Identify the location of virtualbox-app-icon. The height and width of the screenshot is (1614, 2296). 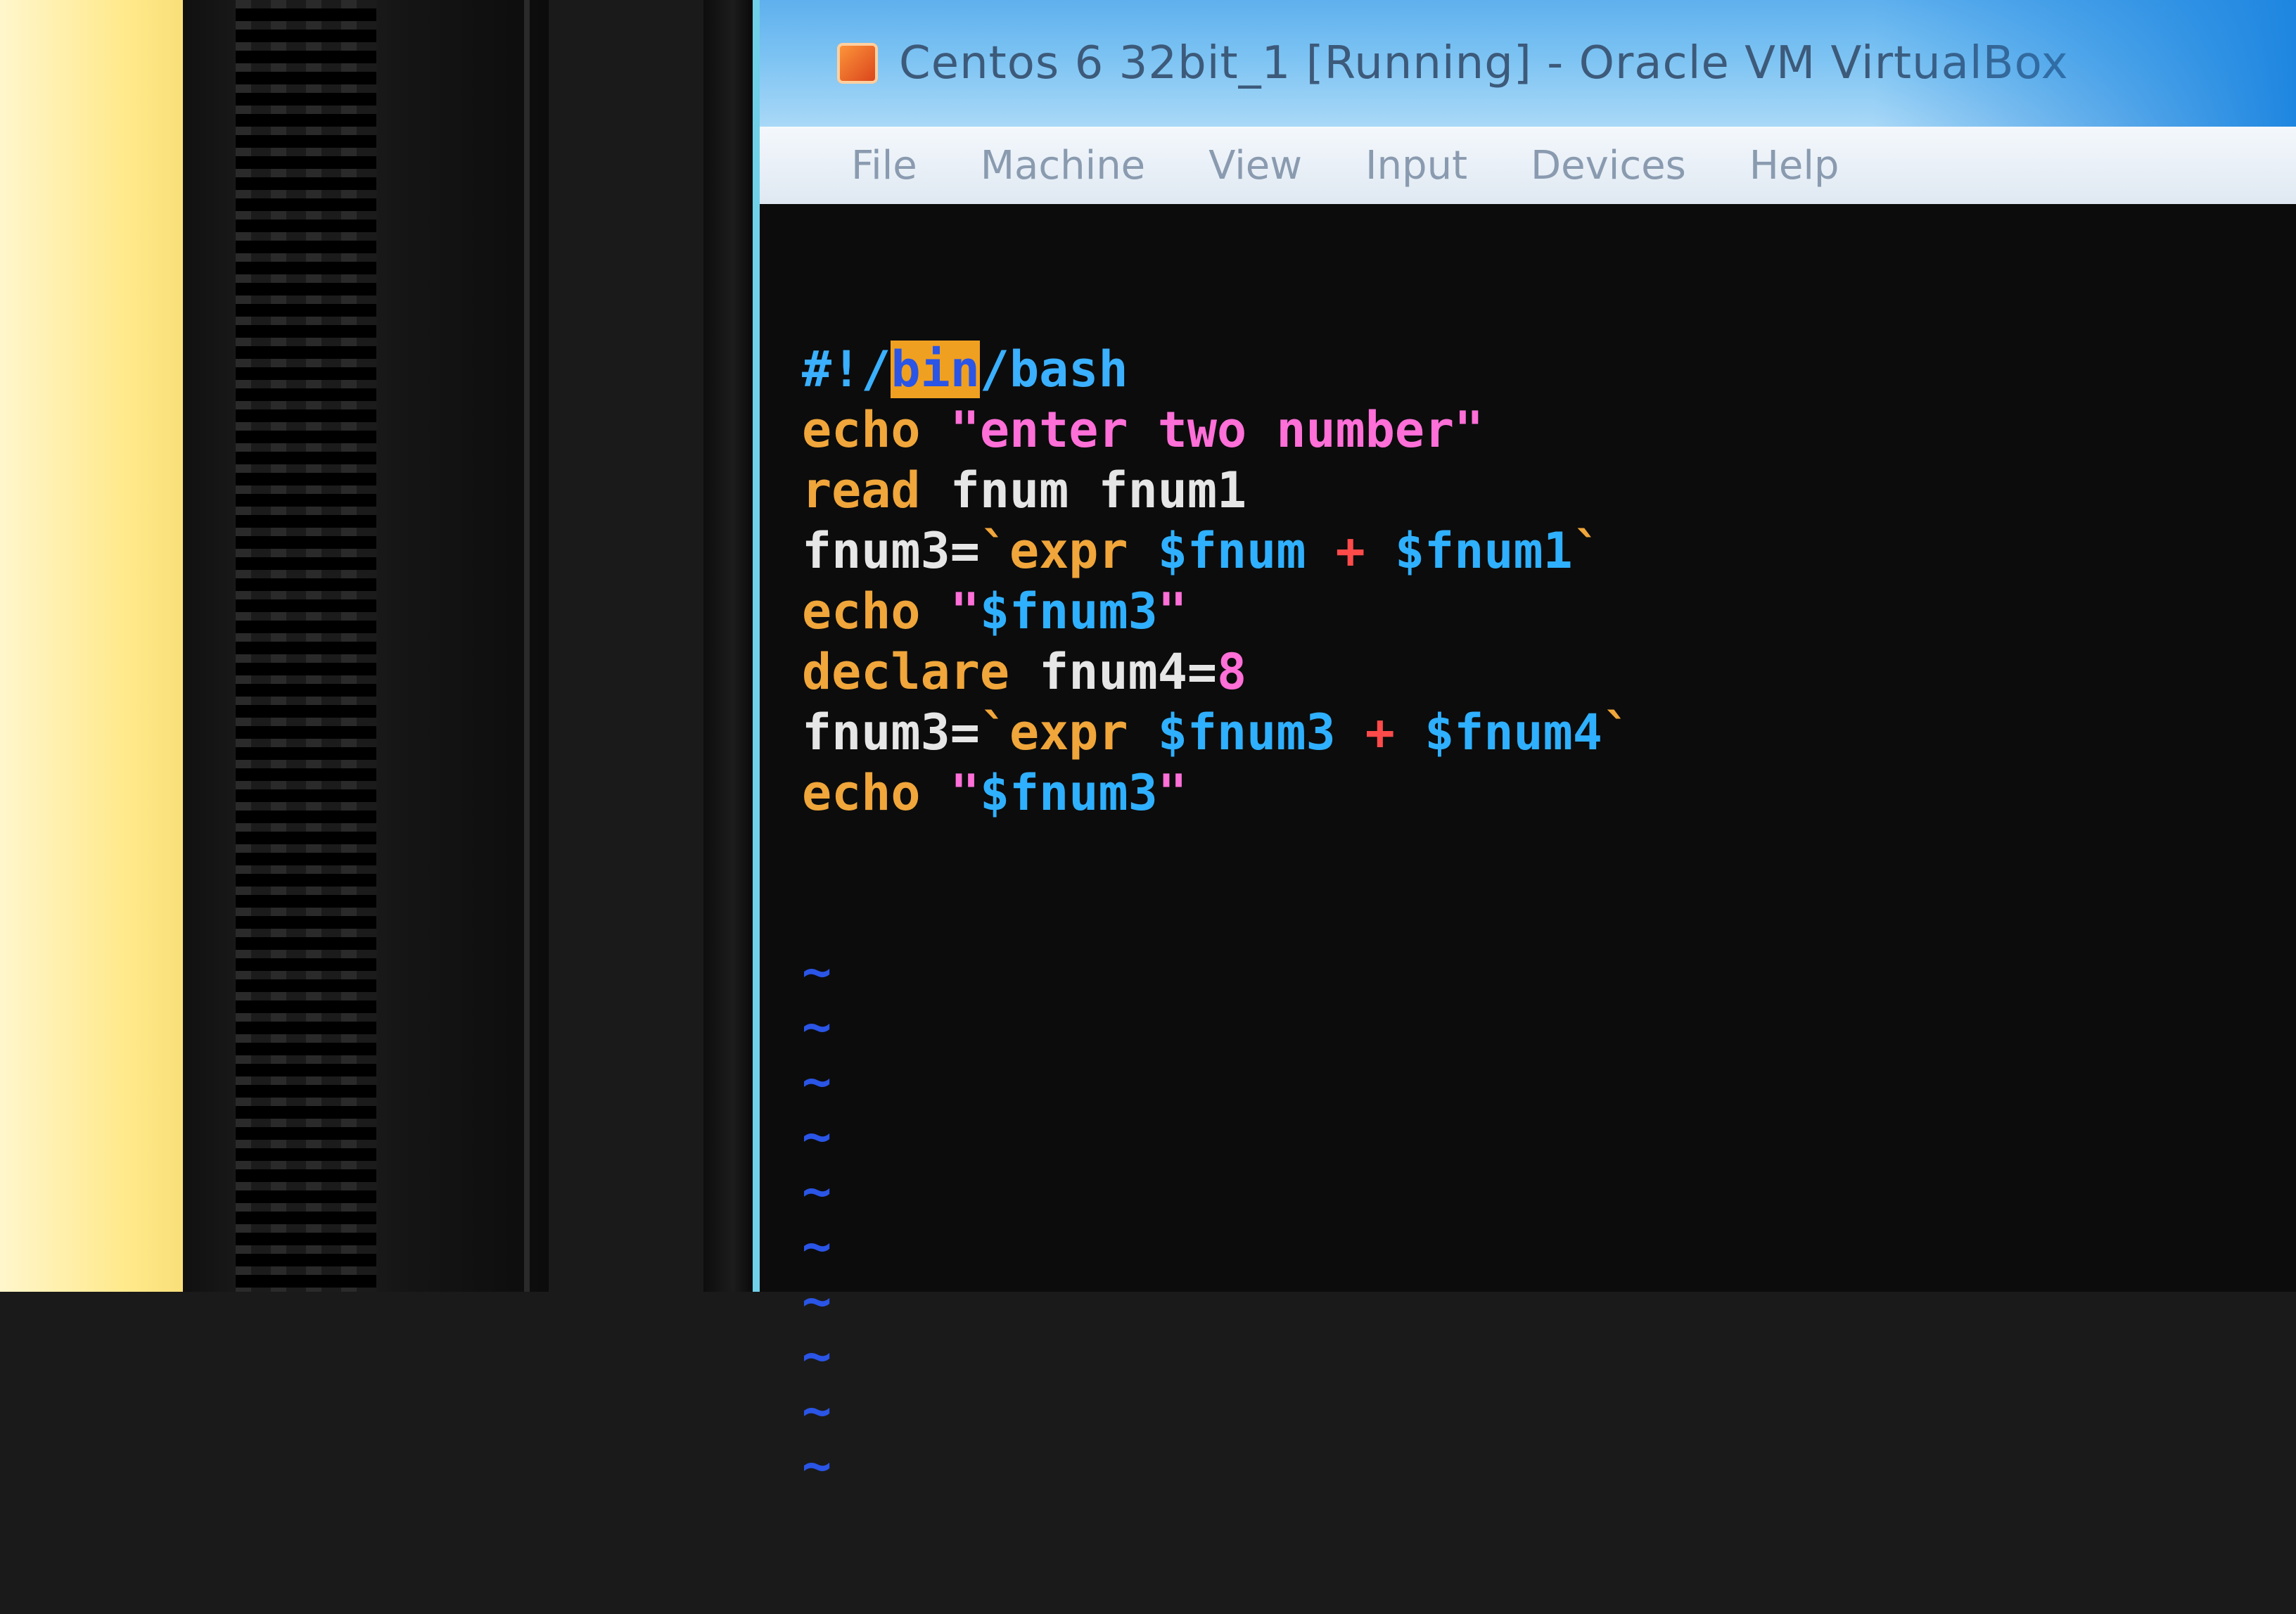
(857, 63).